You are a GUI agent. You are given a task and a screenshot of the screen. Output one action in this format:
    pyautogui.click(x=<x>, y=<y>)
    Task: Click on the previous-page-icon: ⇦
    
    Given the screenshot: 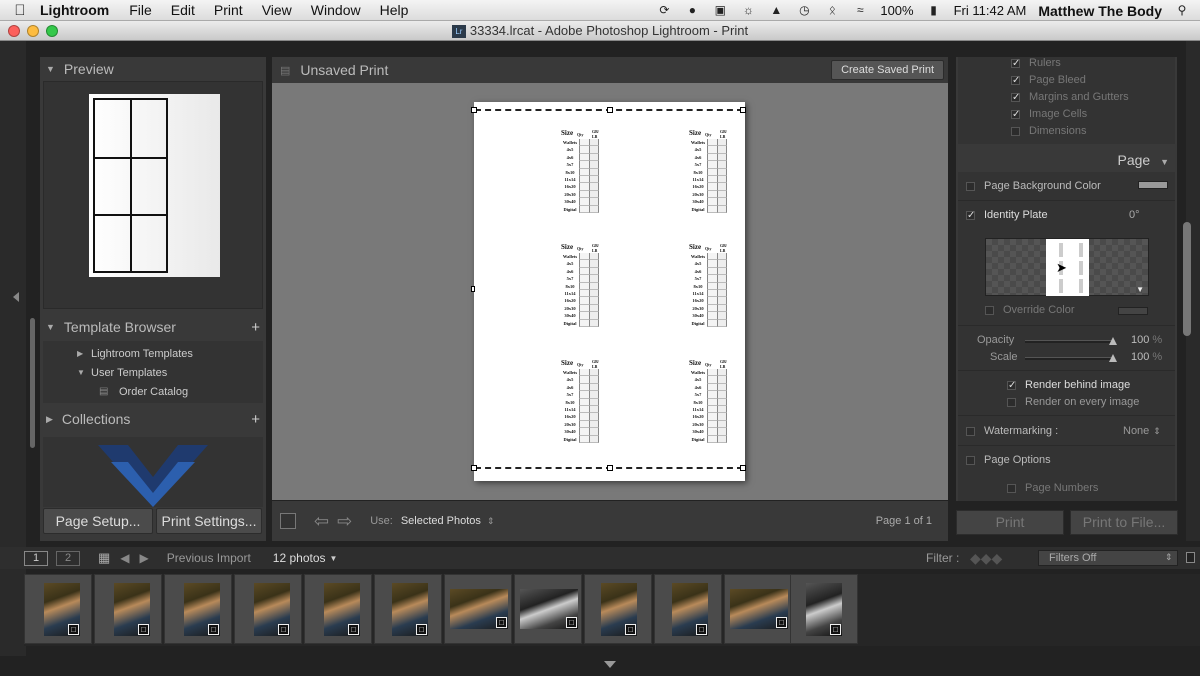 What is the action you would take?
    pyautogui.click(x=321, y=521)
    